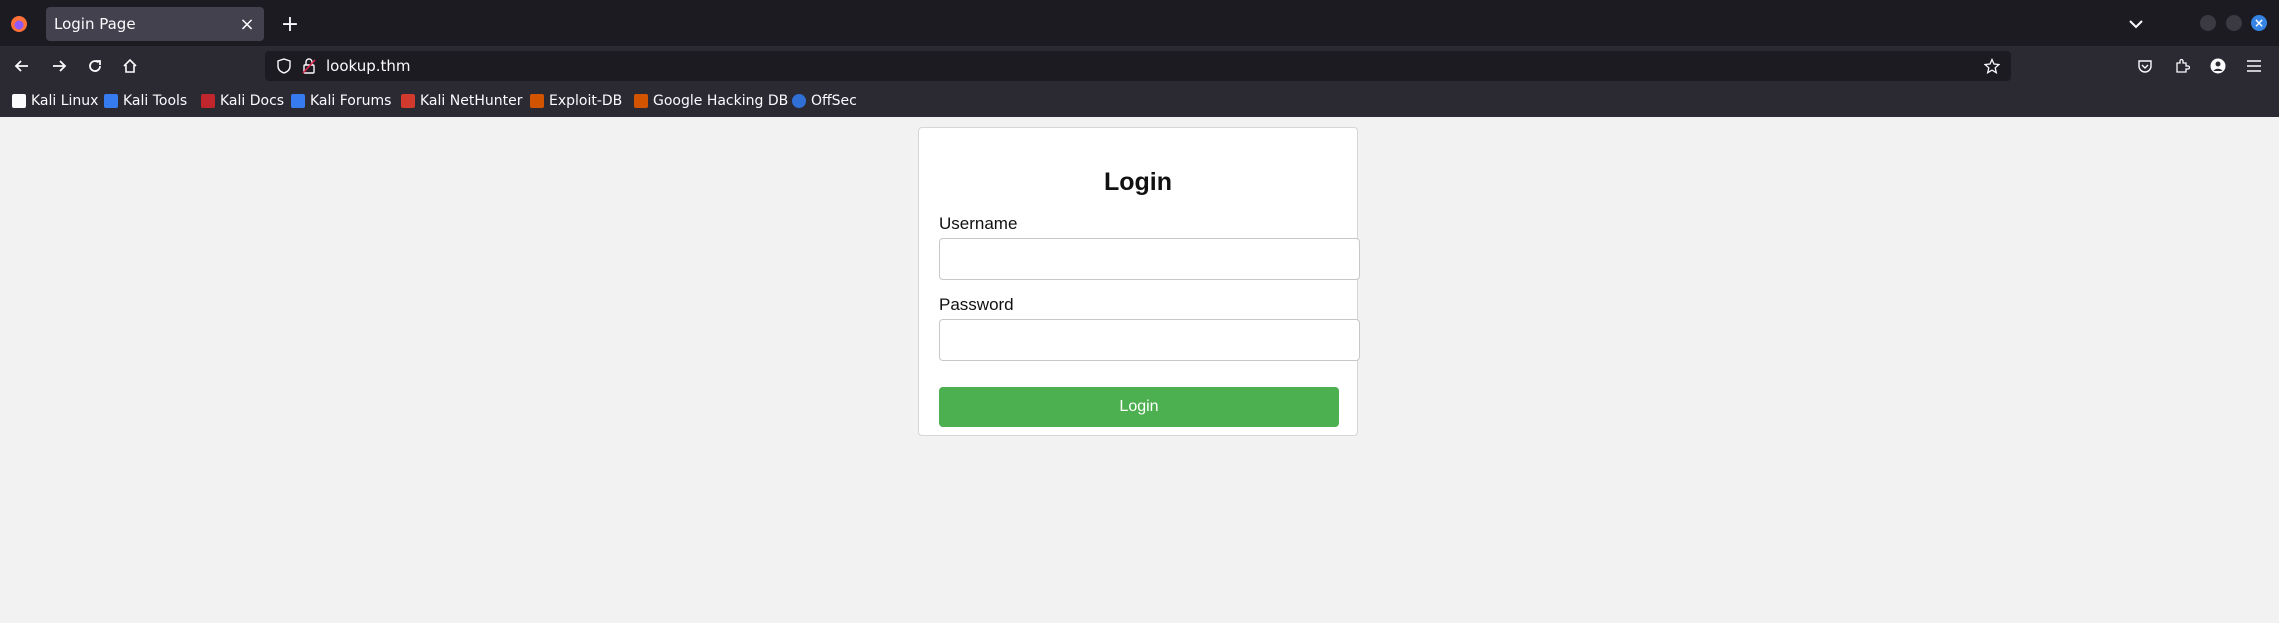  I want to click on close-tab-icon: ×, so click(247, 24).